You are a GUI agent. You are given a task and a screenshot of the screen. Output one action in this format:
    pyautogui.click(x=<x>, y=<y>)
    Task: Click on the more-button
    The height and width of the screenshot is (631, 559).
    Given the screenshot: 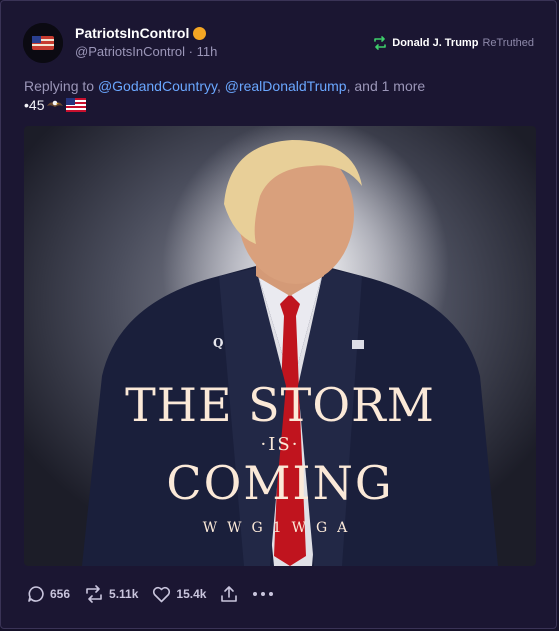 What is the action you would take?
    pyautogui.click(x=263, y=594)
    